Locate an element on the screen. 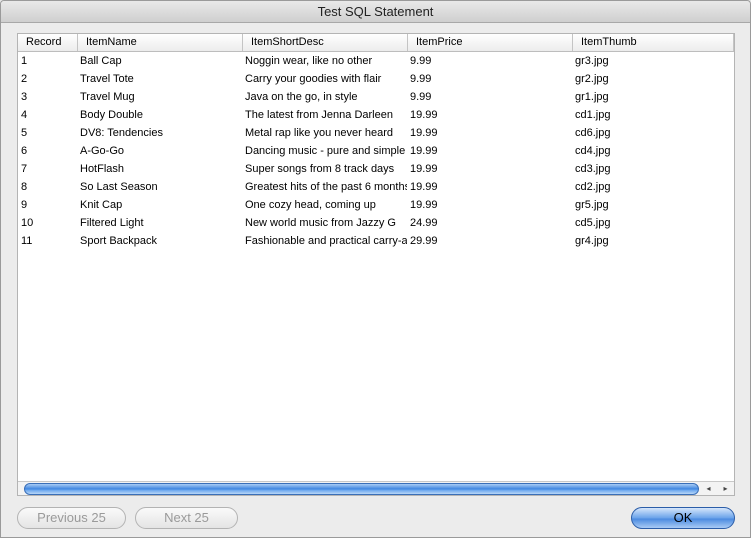  cell-itemthumb: cd1.jpg is located at coordinates (593, 115).